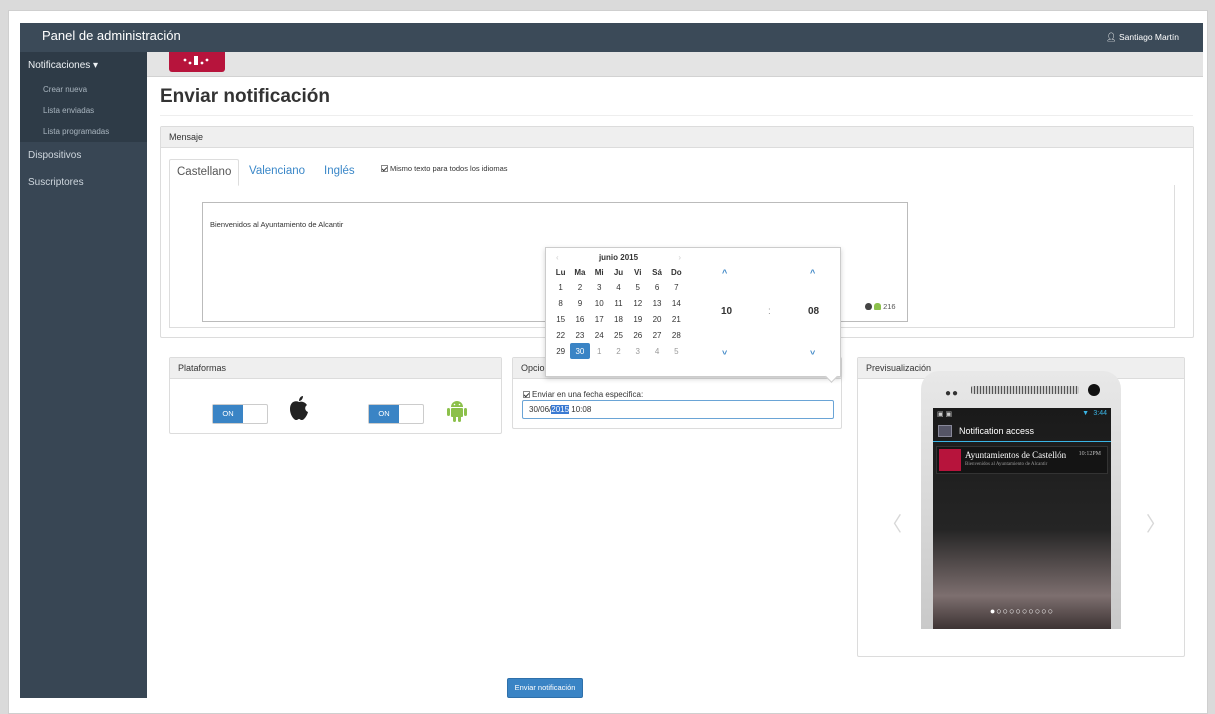 The height and width of the screenshot is (714, 1215). I want to click on android-small-icon, so click(878, 306).